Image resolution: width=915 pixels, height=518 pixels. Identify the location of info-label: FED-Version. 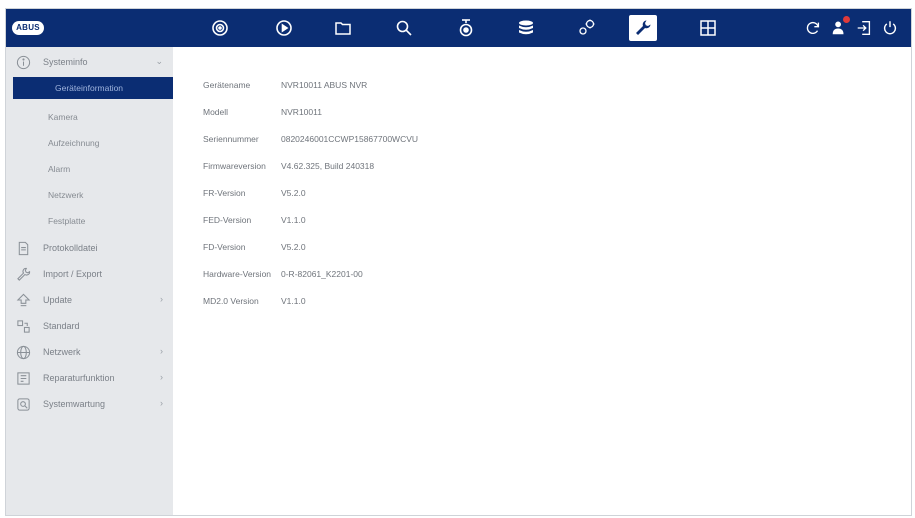
(227, 220).